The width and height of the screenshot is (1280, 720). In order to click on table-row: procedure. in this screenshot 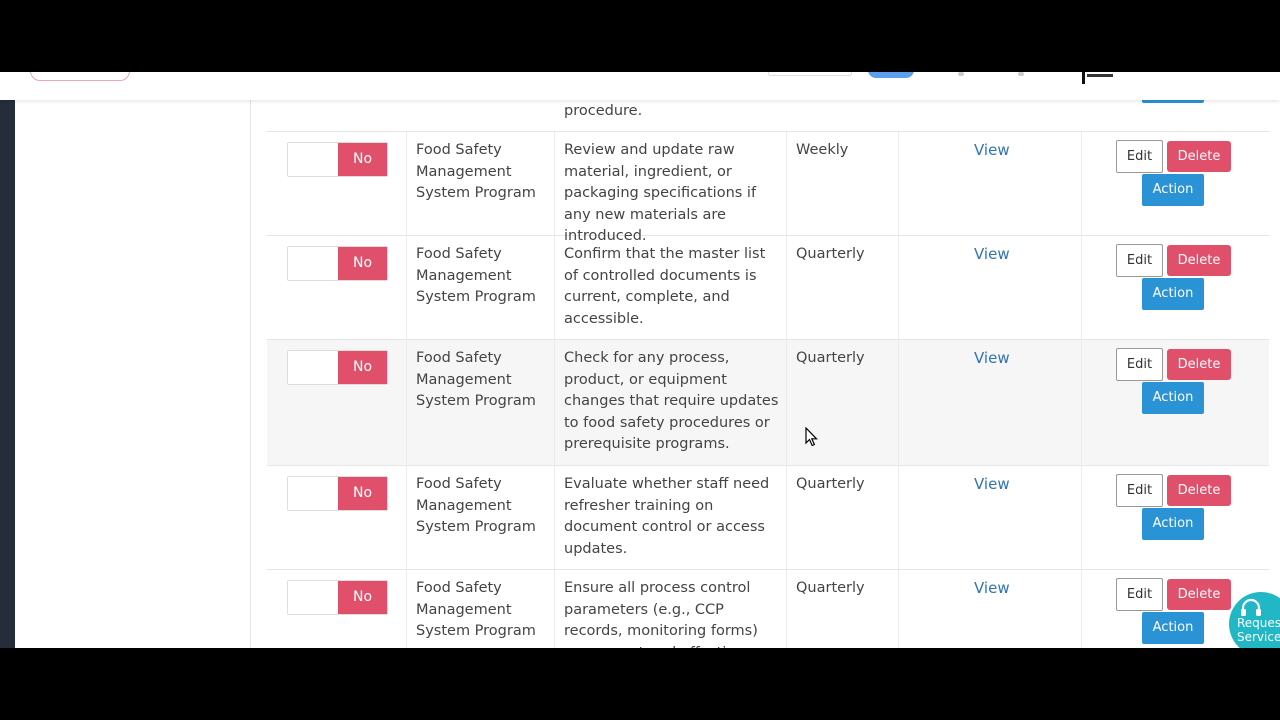, I will do `click(768, 116)`.